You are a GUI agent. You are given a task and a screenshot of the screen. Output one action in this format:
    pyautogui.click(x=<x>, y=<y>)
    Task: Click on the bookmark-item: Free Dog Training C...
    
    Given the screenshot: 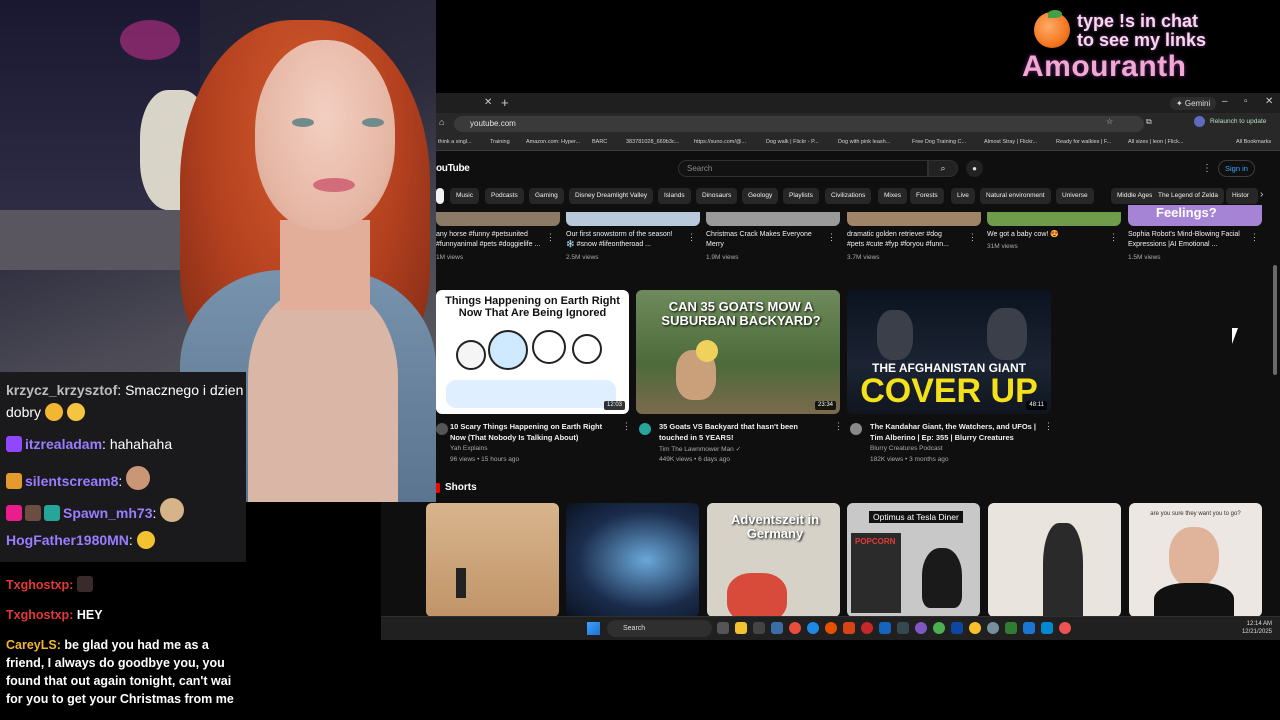 What is the action you would take?
    pyautogui.click(x=939, y=142)
    